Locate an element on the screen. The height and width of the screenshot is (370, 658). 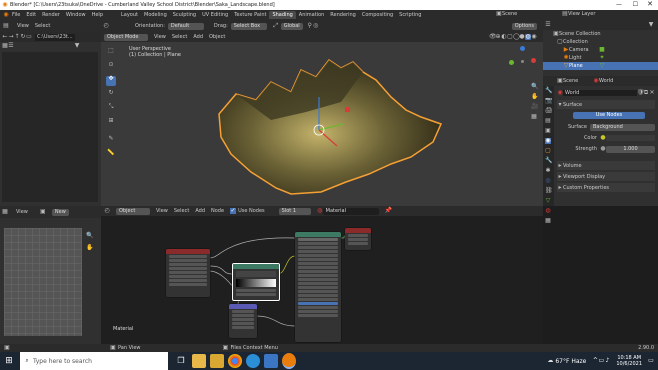
mode-dropdown: Object Mode is located at coordinates (126, 37).